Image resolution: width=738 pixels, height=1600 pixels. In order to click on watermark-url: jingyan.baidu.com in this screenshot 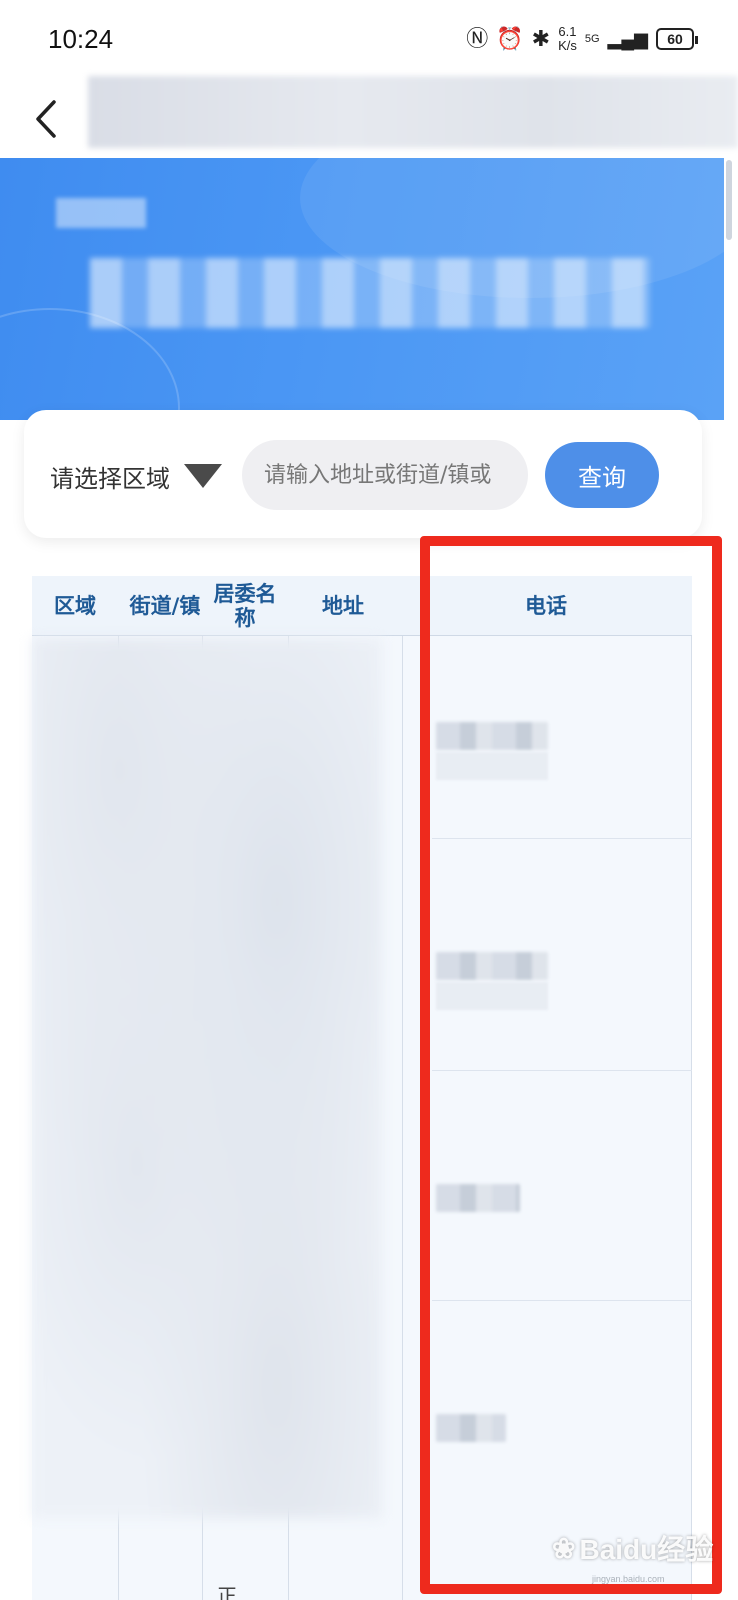, I will do `click(628, 1579)`.